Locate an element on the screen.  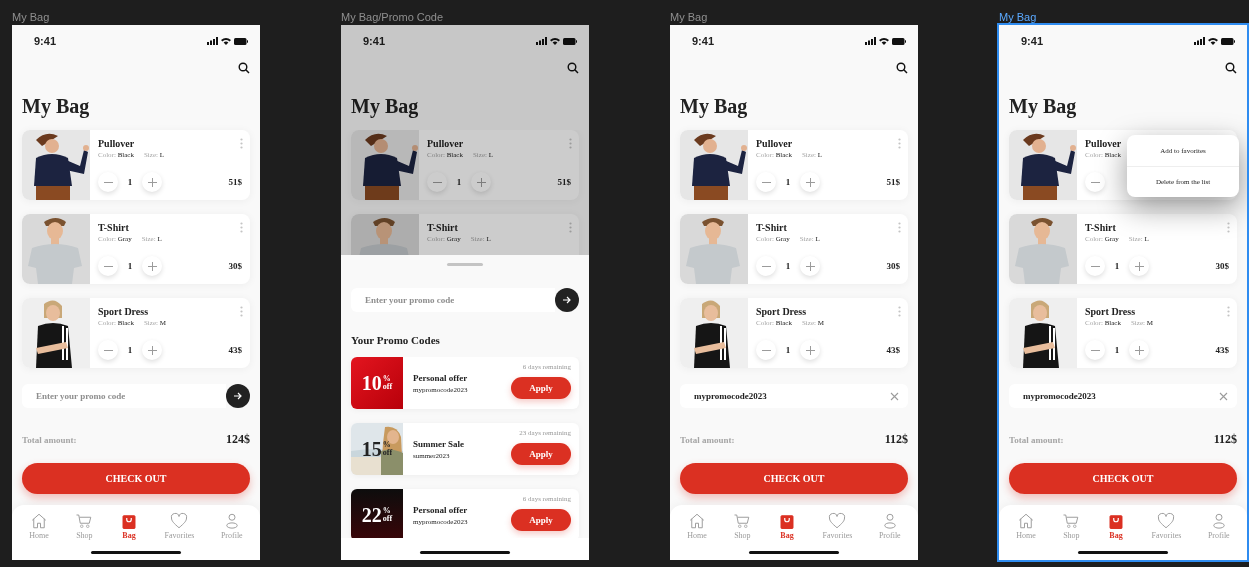
discount-amount: 22 is located at coordinates (371, 515).